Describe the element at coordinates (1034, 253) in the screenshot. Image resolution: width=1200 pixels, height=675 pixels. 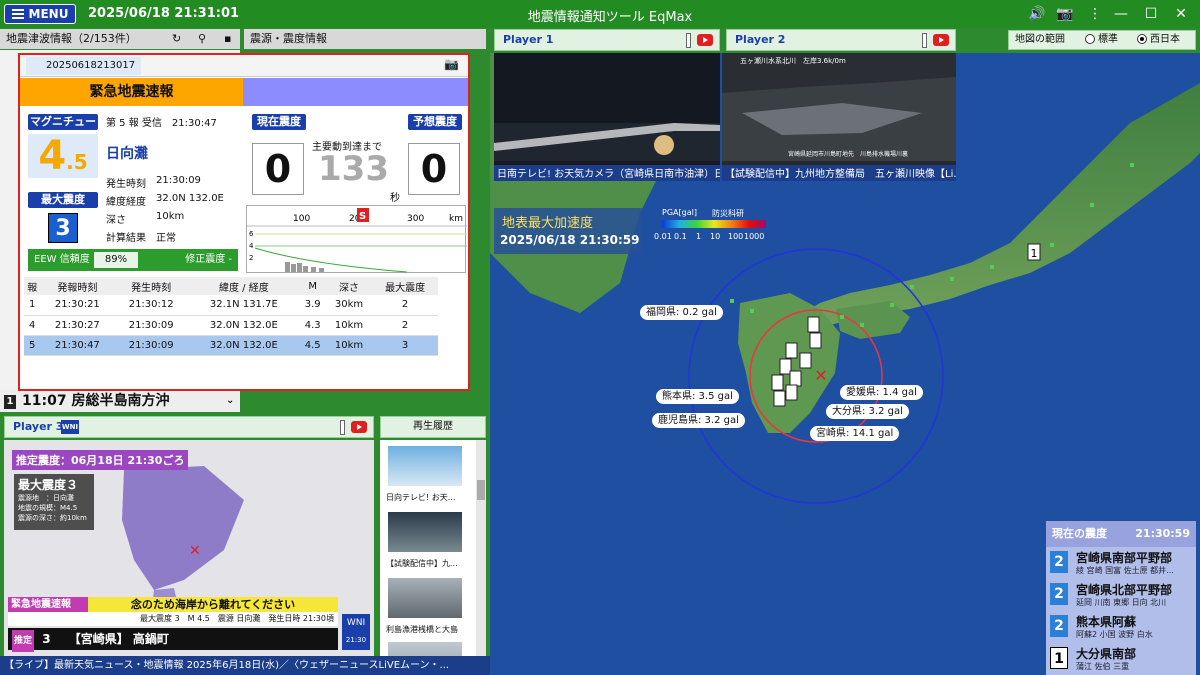
I see `far-intensity-value: 1` at that location.